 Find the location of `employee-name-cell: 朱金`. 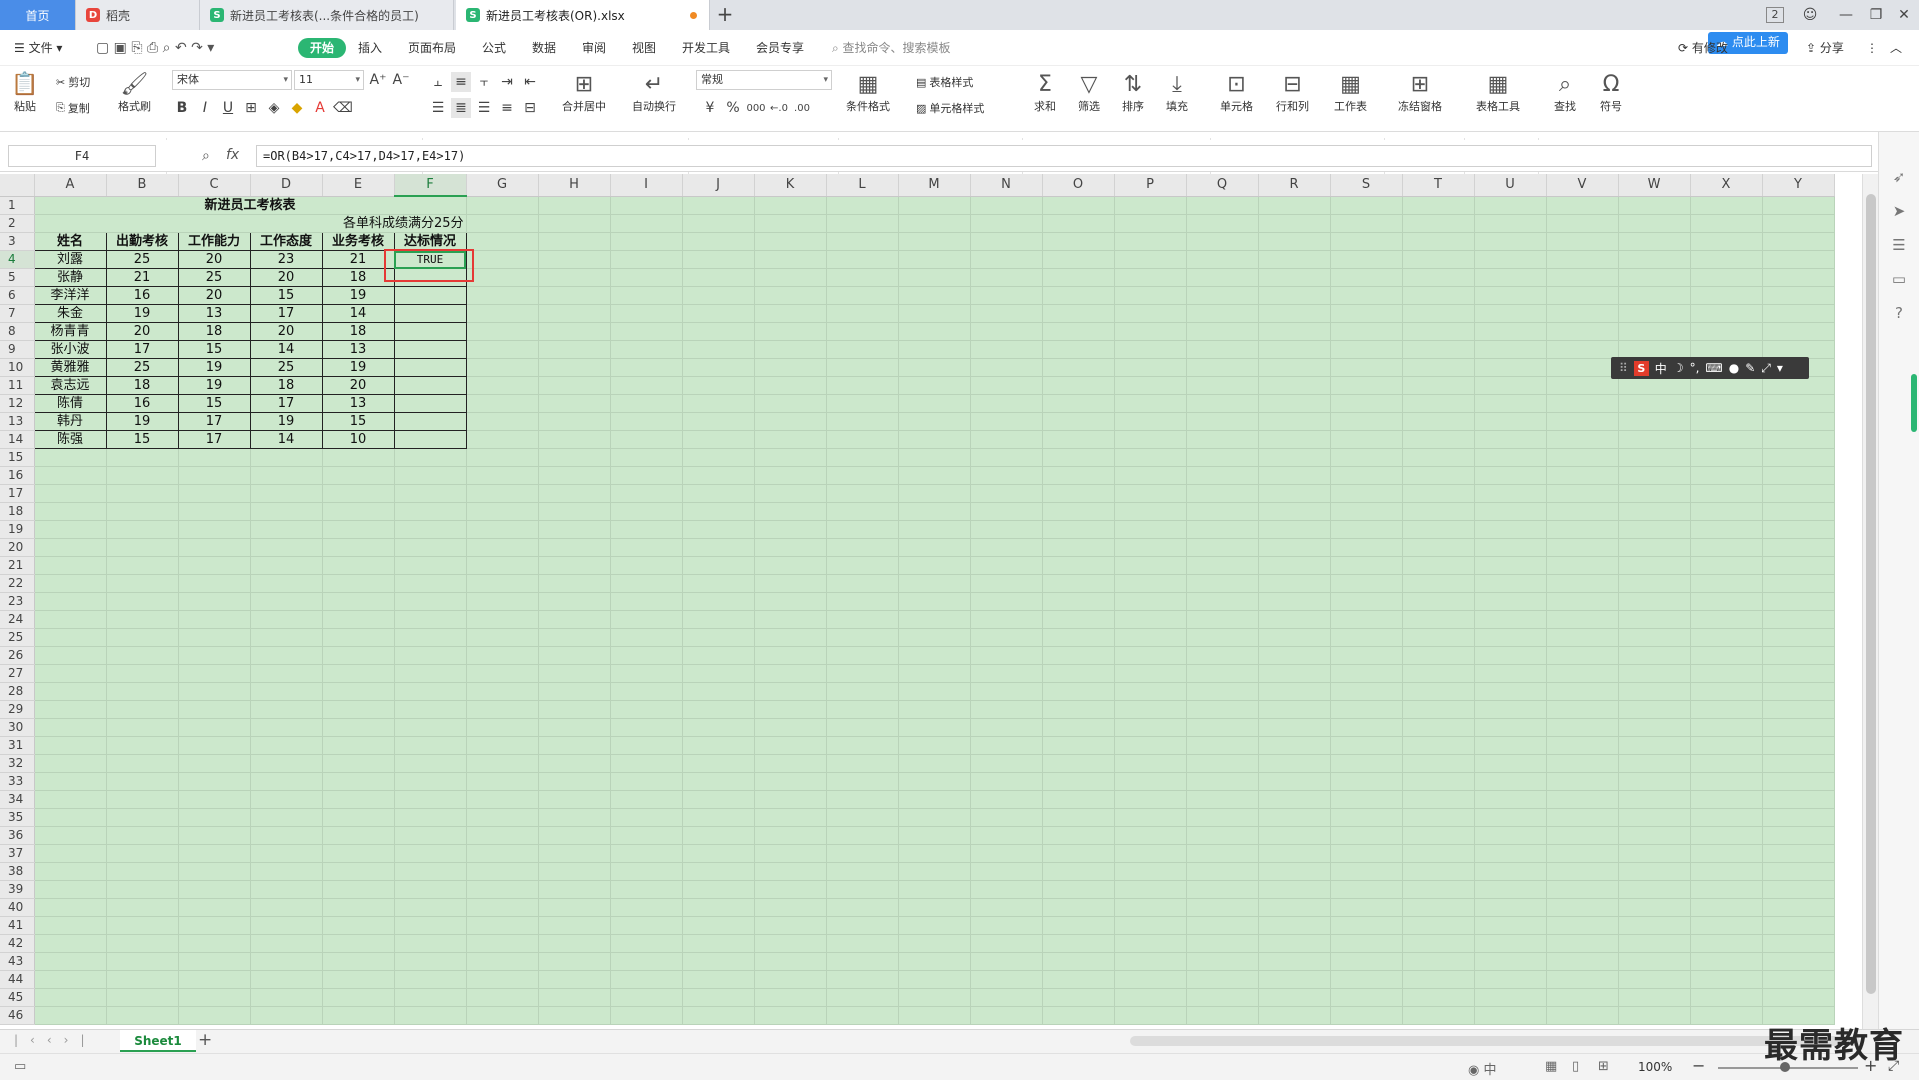

employee-name-cell: 朱金 is located at coordinates (70, 313).